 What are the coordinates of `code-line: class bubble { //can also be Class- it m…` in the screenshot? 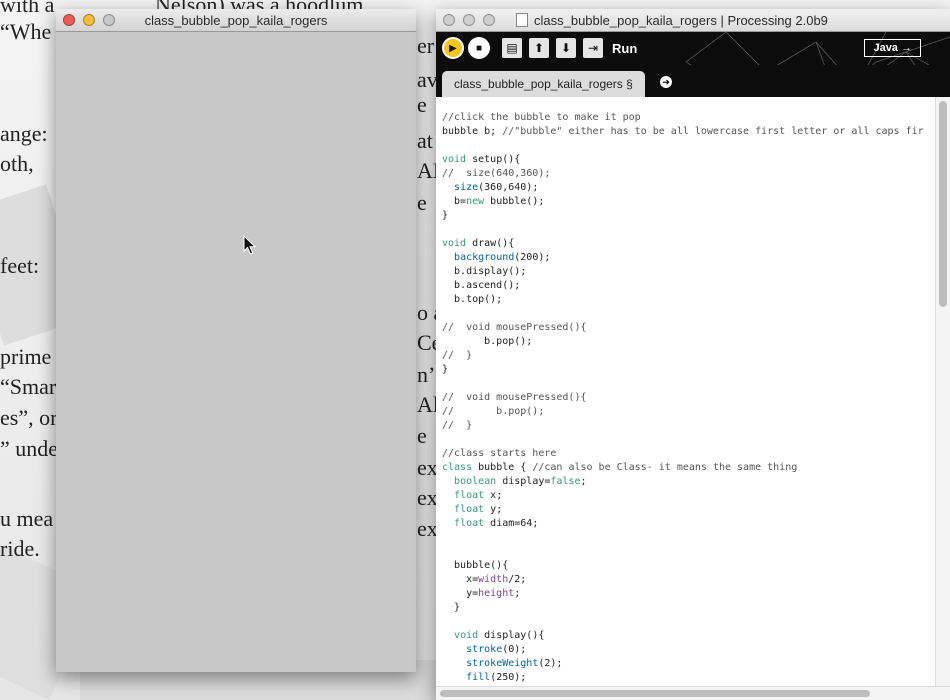 It's located at (689, 468).